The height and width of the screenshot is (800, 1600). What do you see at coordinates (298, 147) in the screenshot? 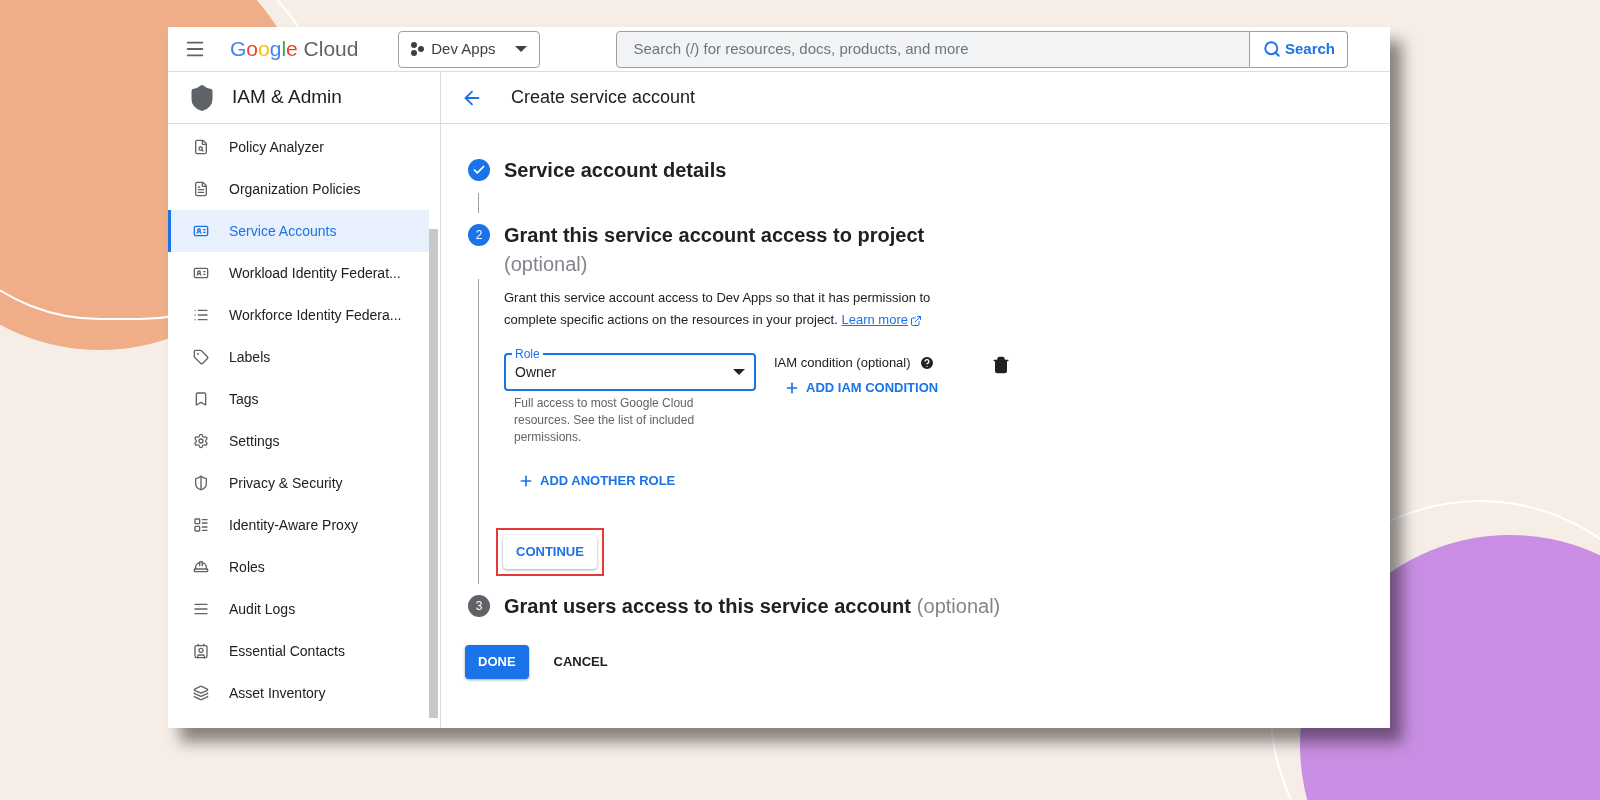
I see `sidebar-item: Policy Analyzer` at bounding box center [298, 147].